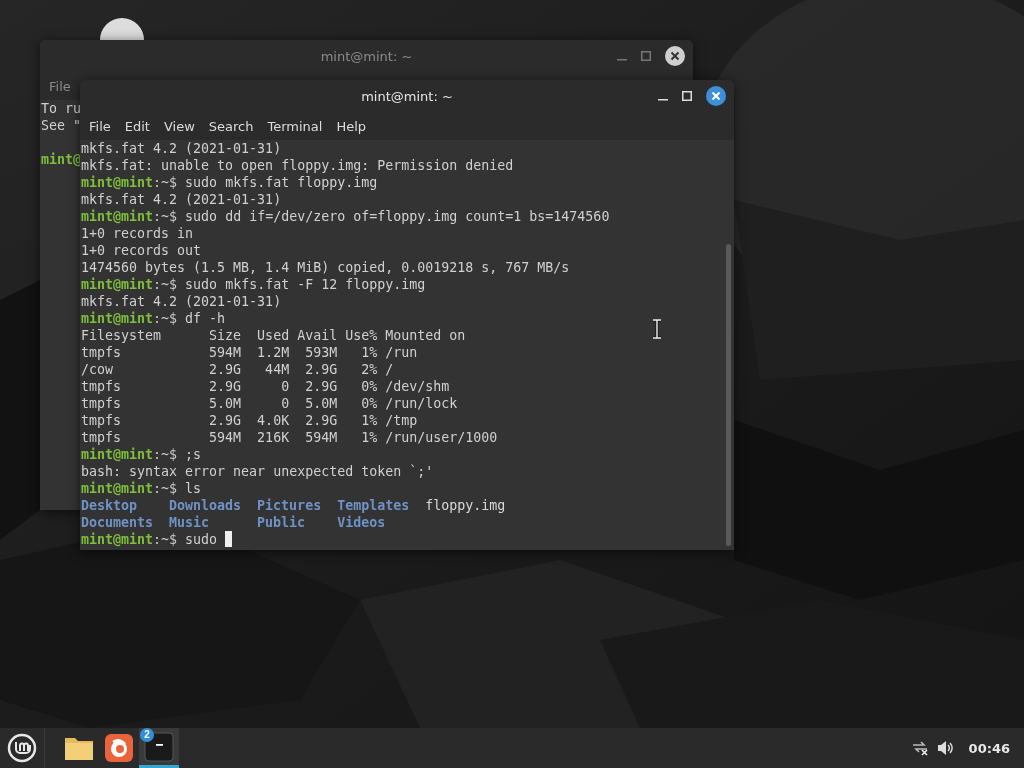  I want to click on network-icon, so click(919, 748).